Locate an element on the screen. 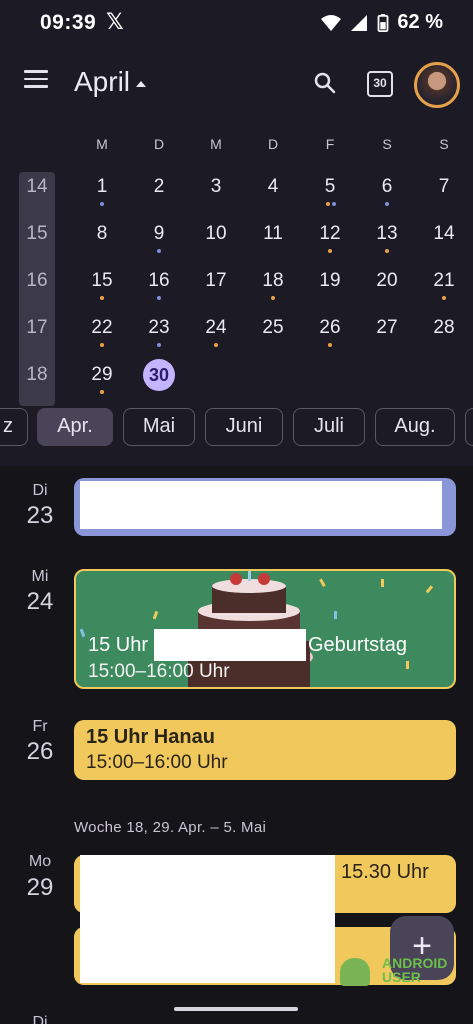 The width and height of the screenshot is (473, 1024). birthday-event-card: 15 Uhr Geburtstag 15:00–16:00 Uhr is located at coordinates (265, 629).